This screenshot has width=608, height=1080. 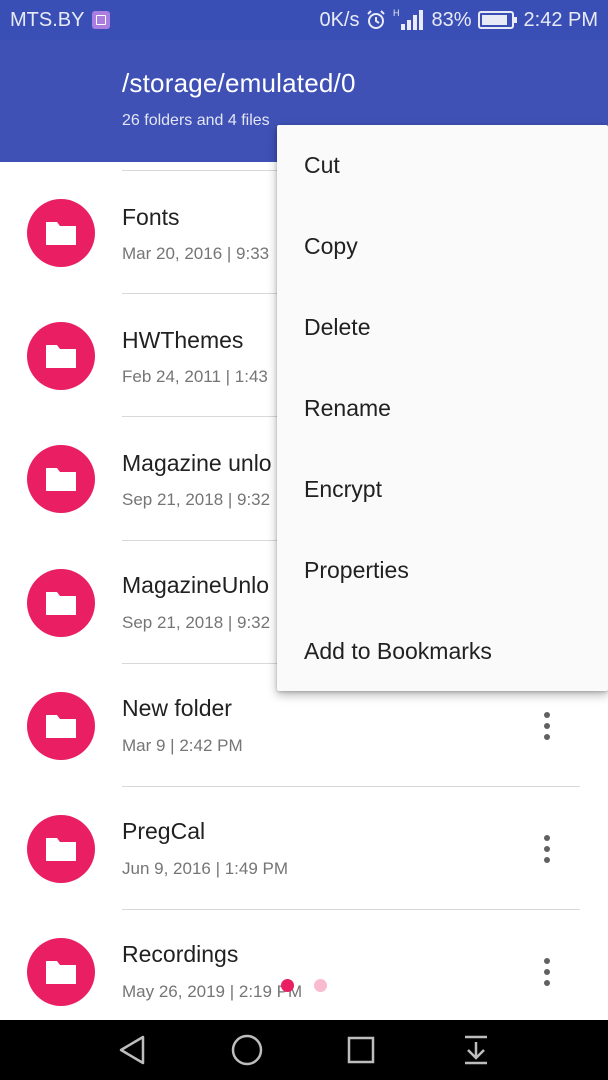 What do you see at coordinates (197, 463) in the screenshot?
I see `folder-name: Magazine unlo` at bounding box center [197, 463].